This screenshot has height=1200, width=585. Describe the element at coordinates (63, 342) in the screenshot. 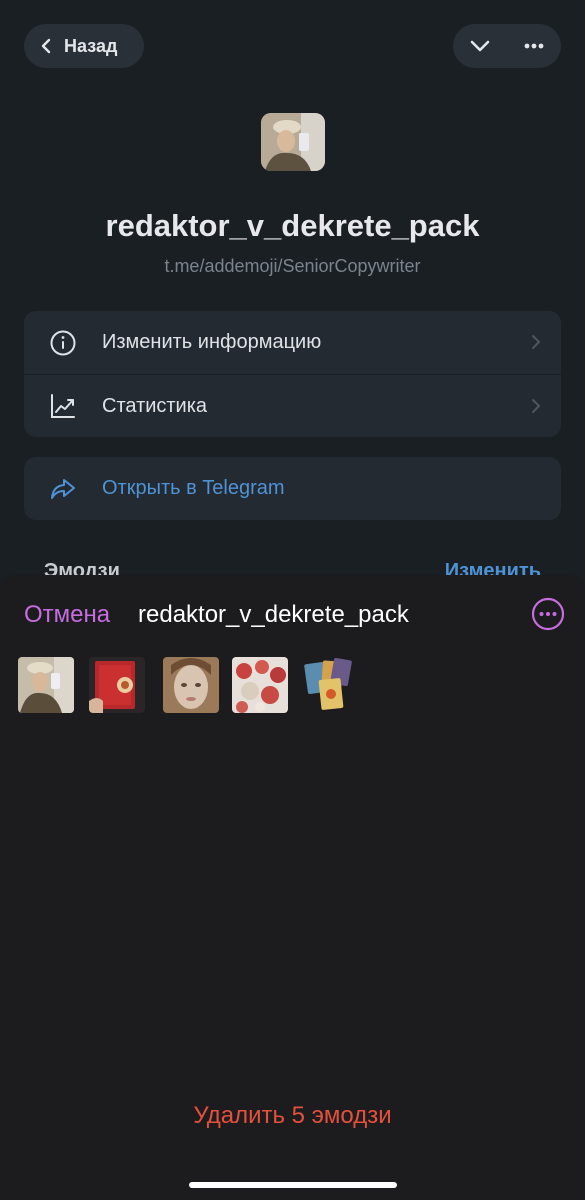

I see `info-circle-icon` at that location.